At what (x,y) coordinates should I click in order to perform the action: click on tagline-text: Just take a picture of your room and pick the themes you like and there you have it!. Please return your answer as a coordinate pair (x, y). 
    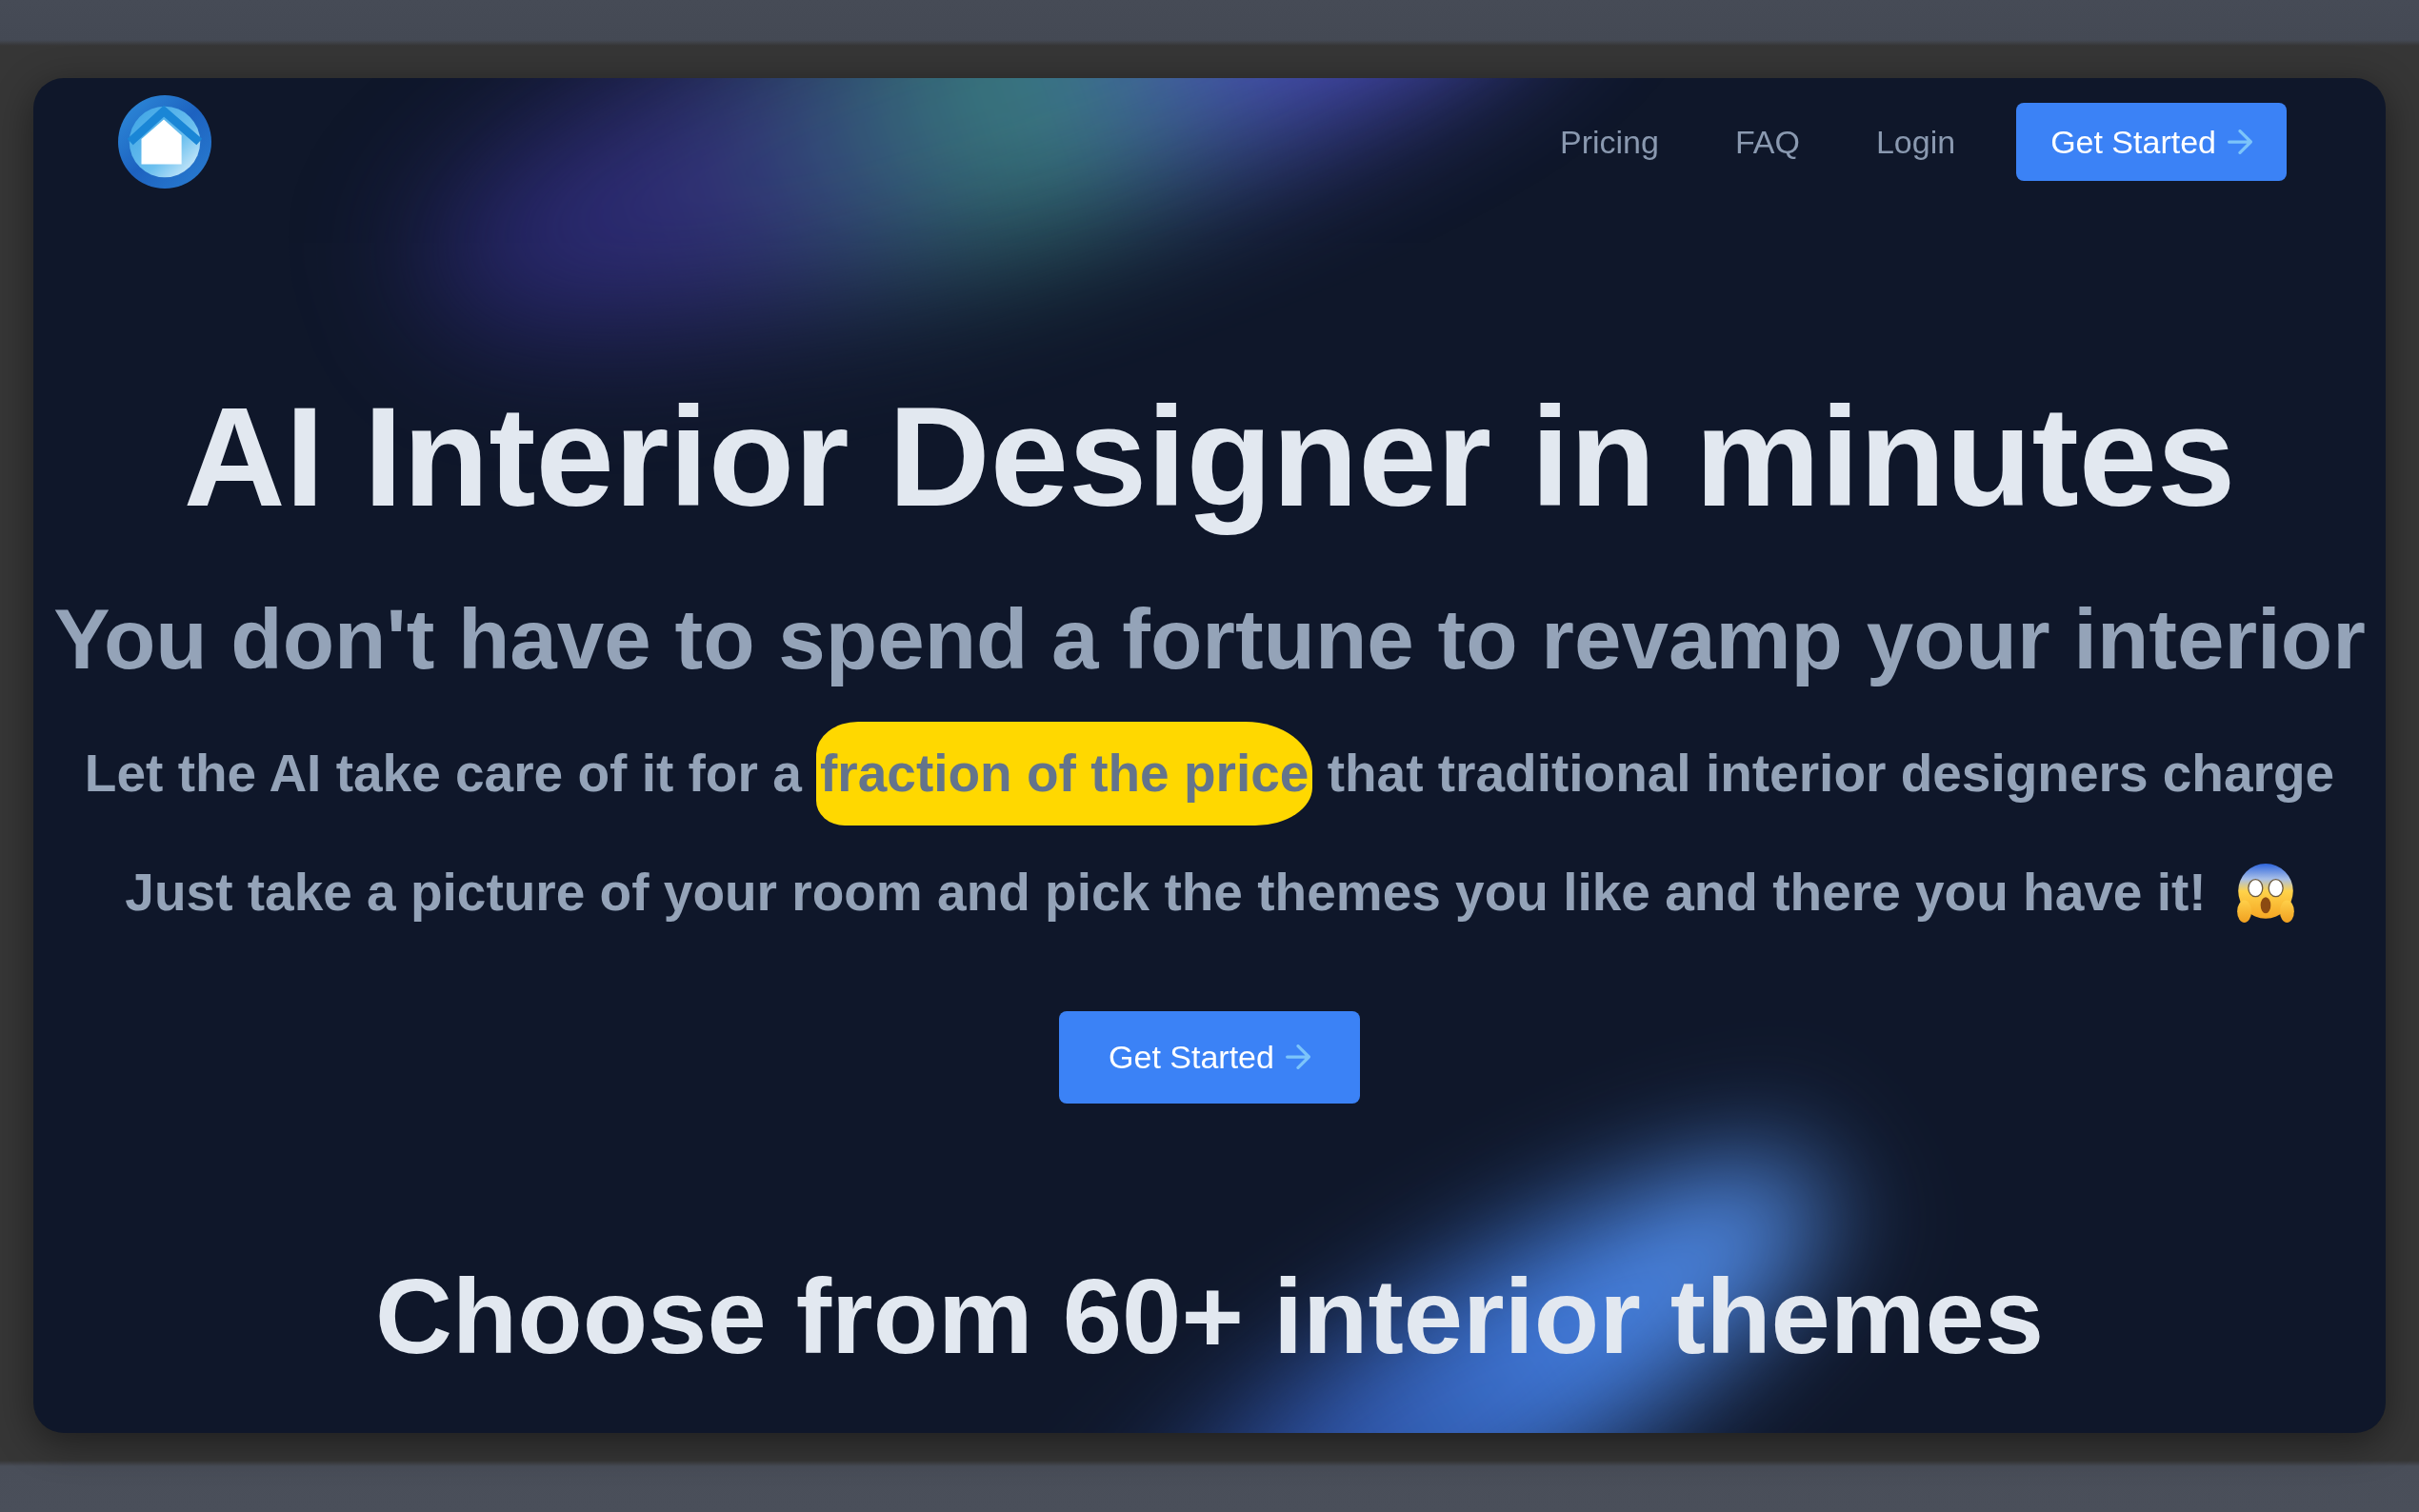
    Looking at the image, I should click on (1166, 893).